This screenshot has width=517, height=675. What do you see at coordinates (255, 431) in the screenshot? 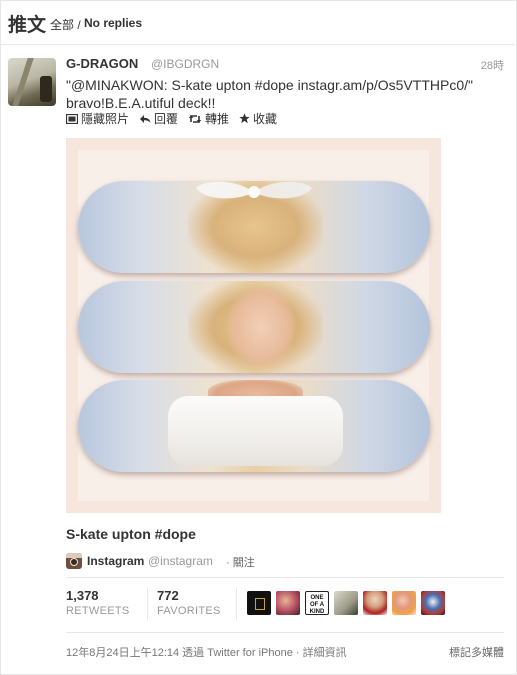
I see `deck-white-top-area` at bounding box center [255, 431].